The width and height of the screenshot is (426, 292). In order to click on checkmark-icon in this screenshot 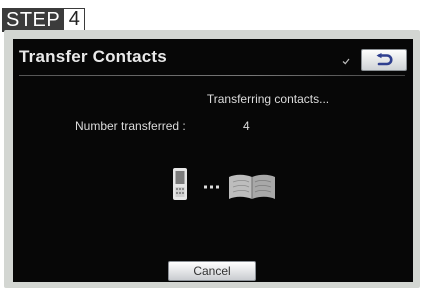, I will do `click(346, 61)`.